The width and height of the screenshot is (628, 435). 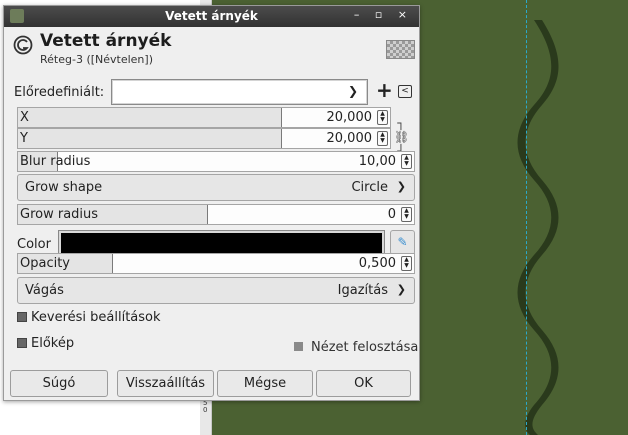 What do you see at coordinates (369, 187) in the screenshot?
I see `grow-shape-value: Circle` at bounding box center [369, 187].